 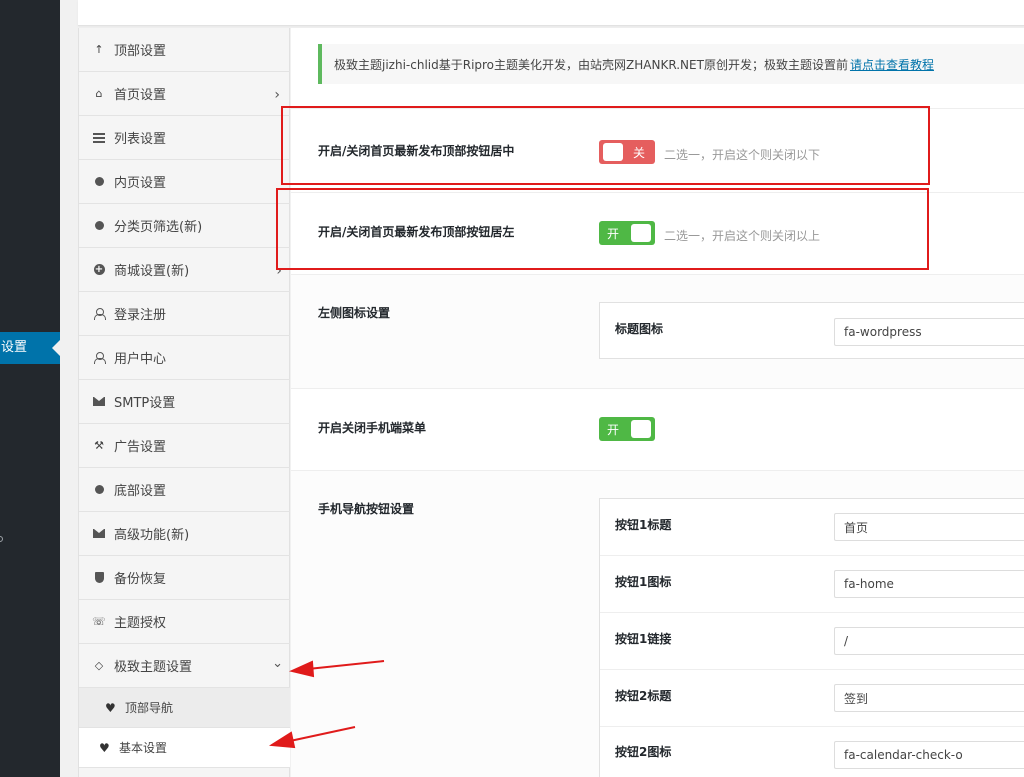 I want to click on annotation-arrows, so click(x=326, y=704).